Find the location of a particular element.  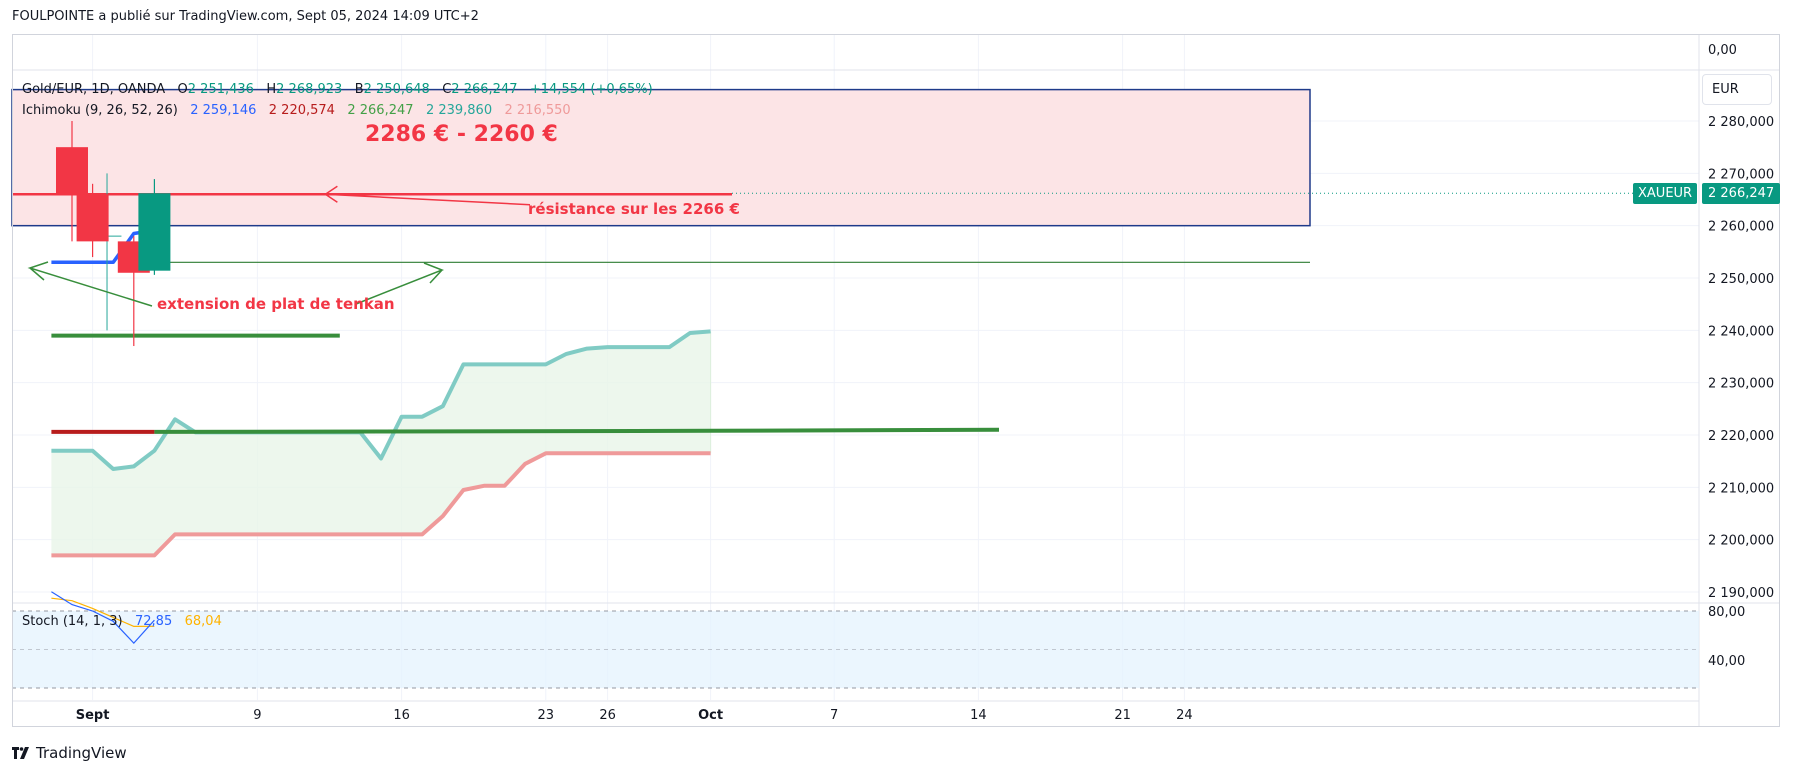

ichimoku-label: Ichimoku (9, 26, 52, 26) is located at coordinates (100, 110).